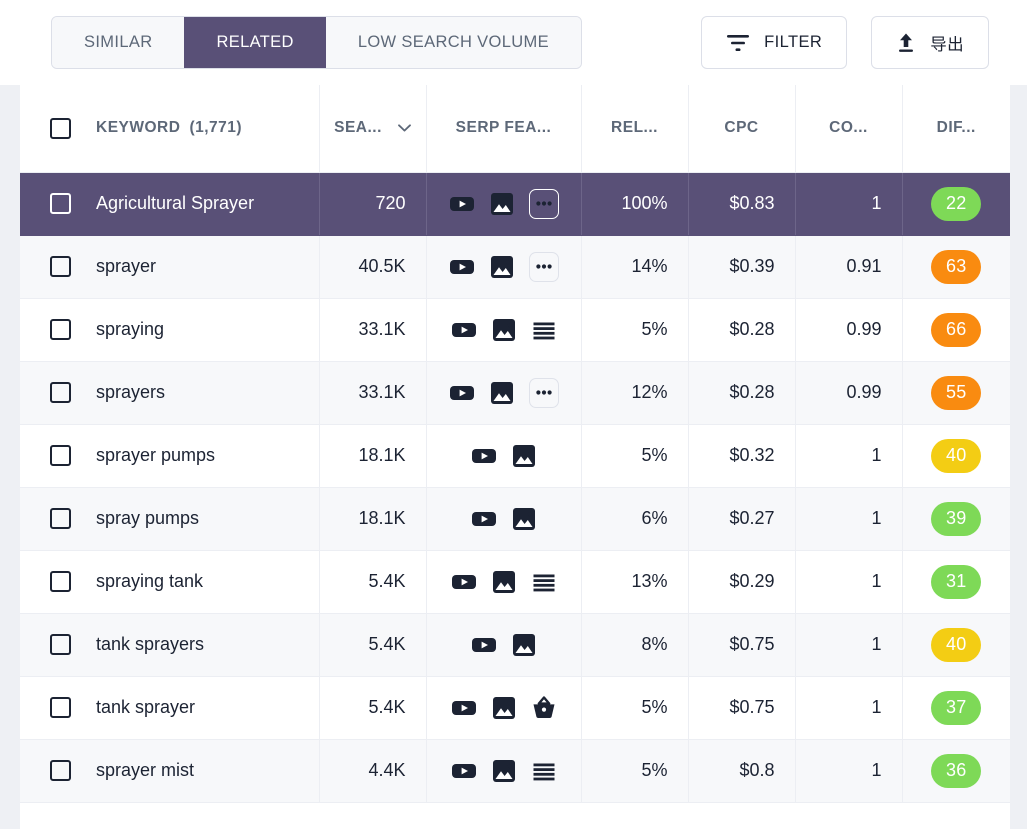 The height and width of the screenshot is (829, 1027). I want to click on keyword-text: sprayer pumps, so click(155, 455).